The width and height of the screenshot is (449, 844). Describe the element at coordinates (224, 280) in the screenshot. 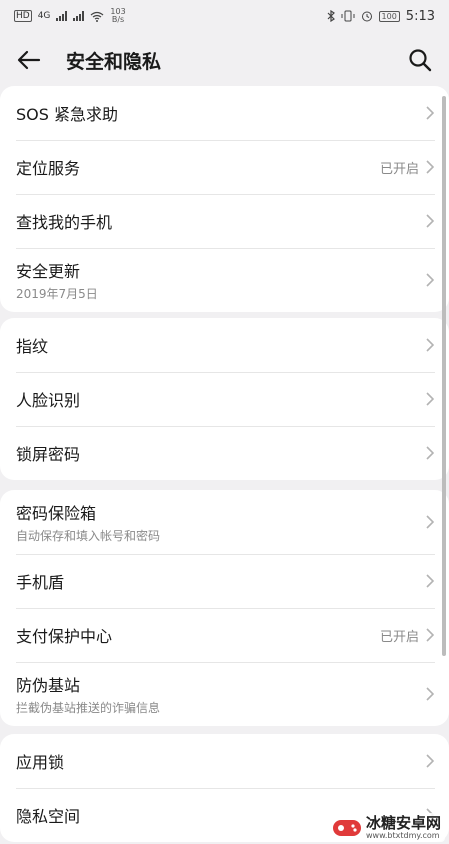

I see `setting-security-update: 安全更新 2019年7月5日` at that location.